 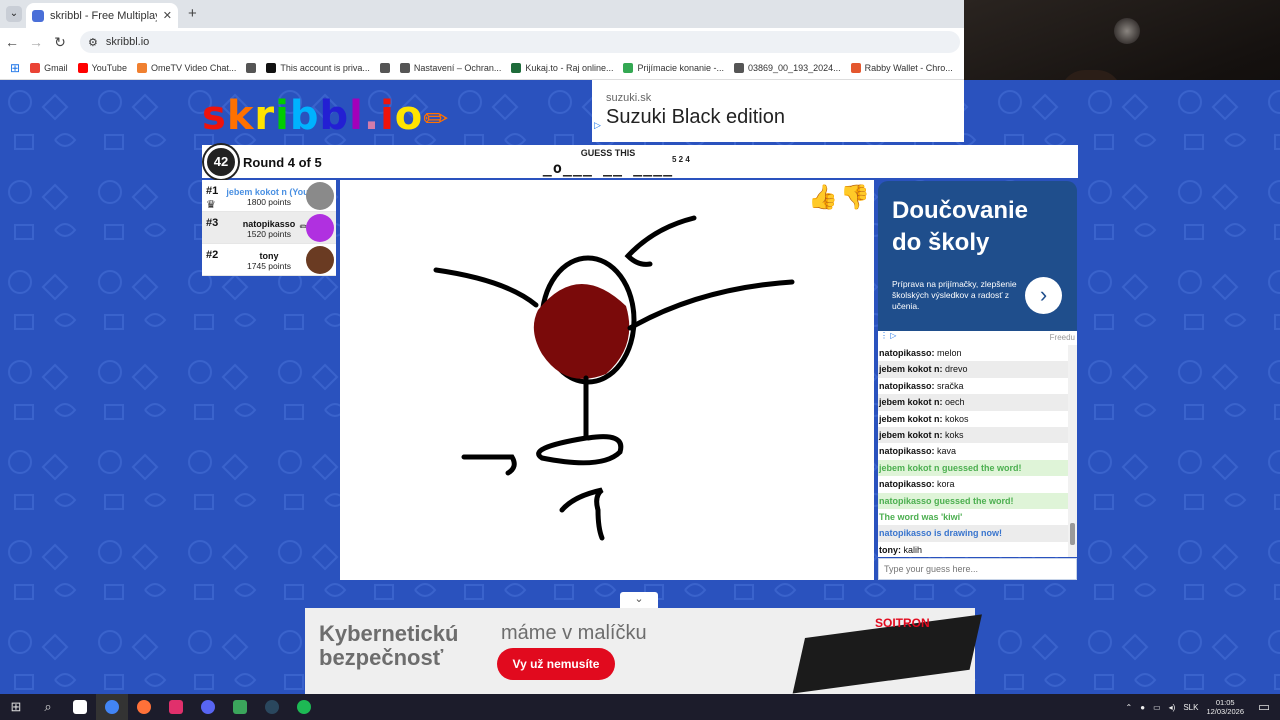 I want to click on notification-icon: ▭, so click(x=1264, y=707).